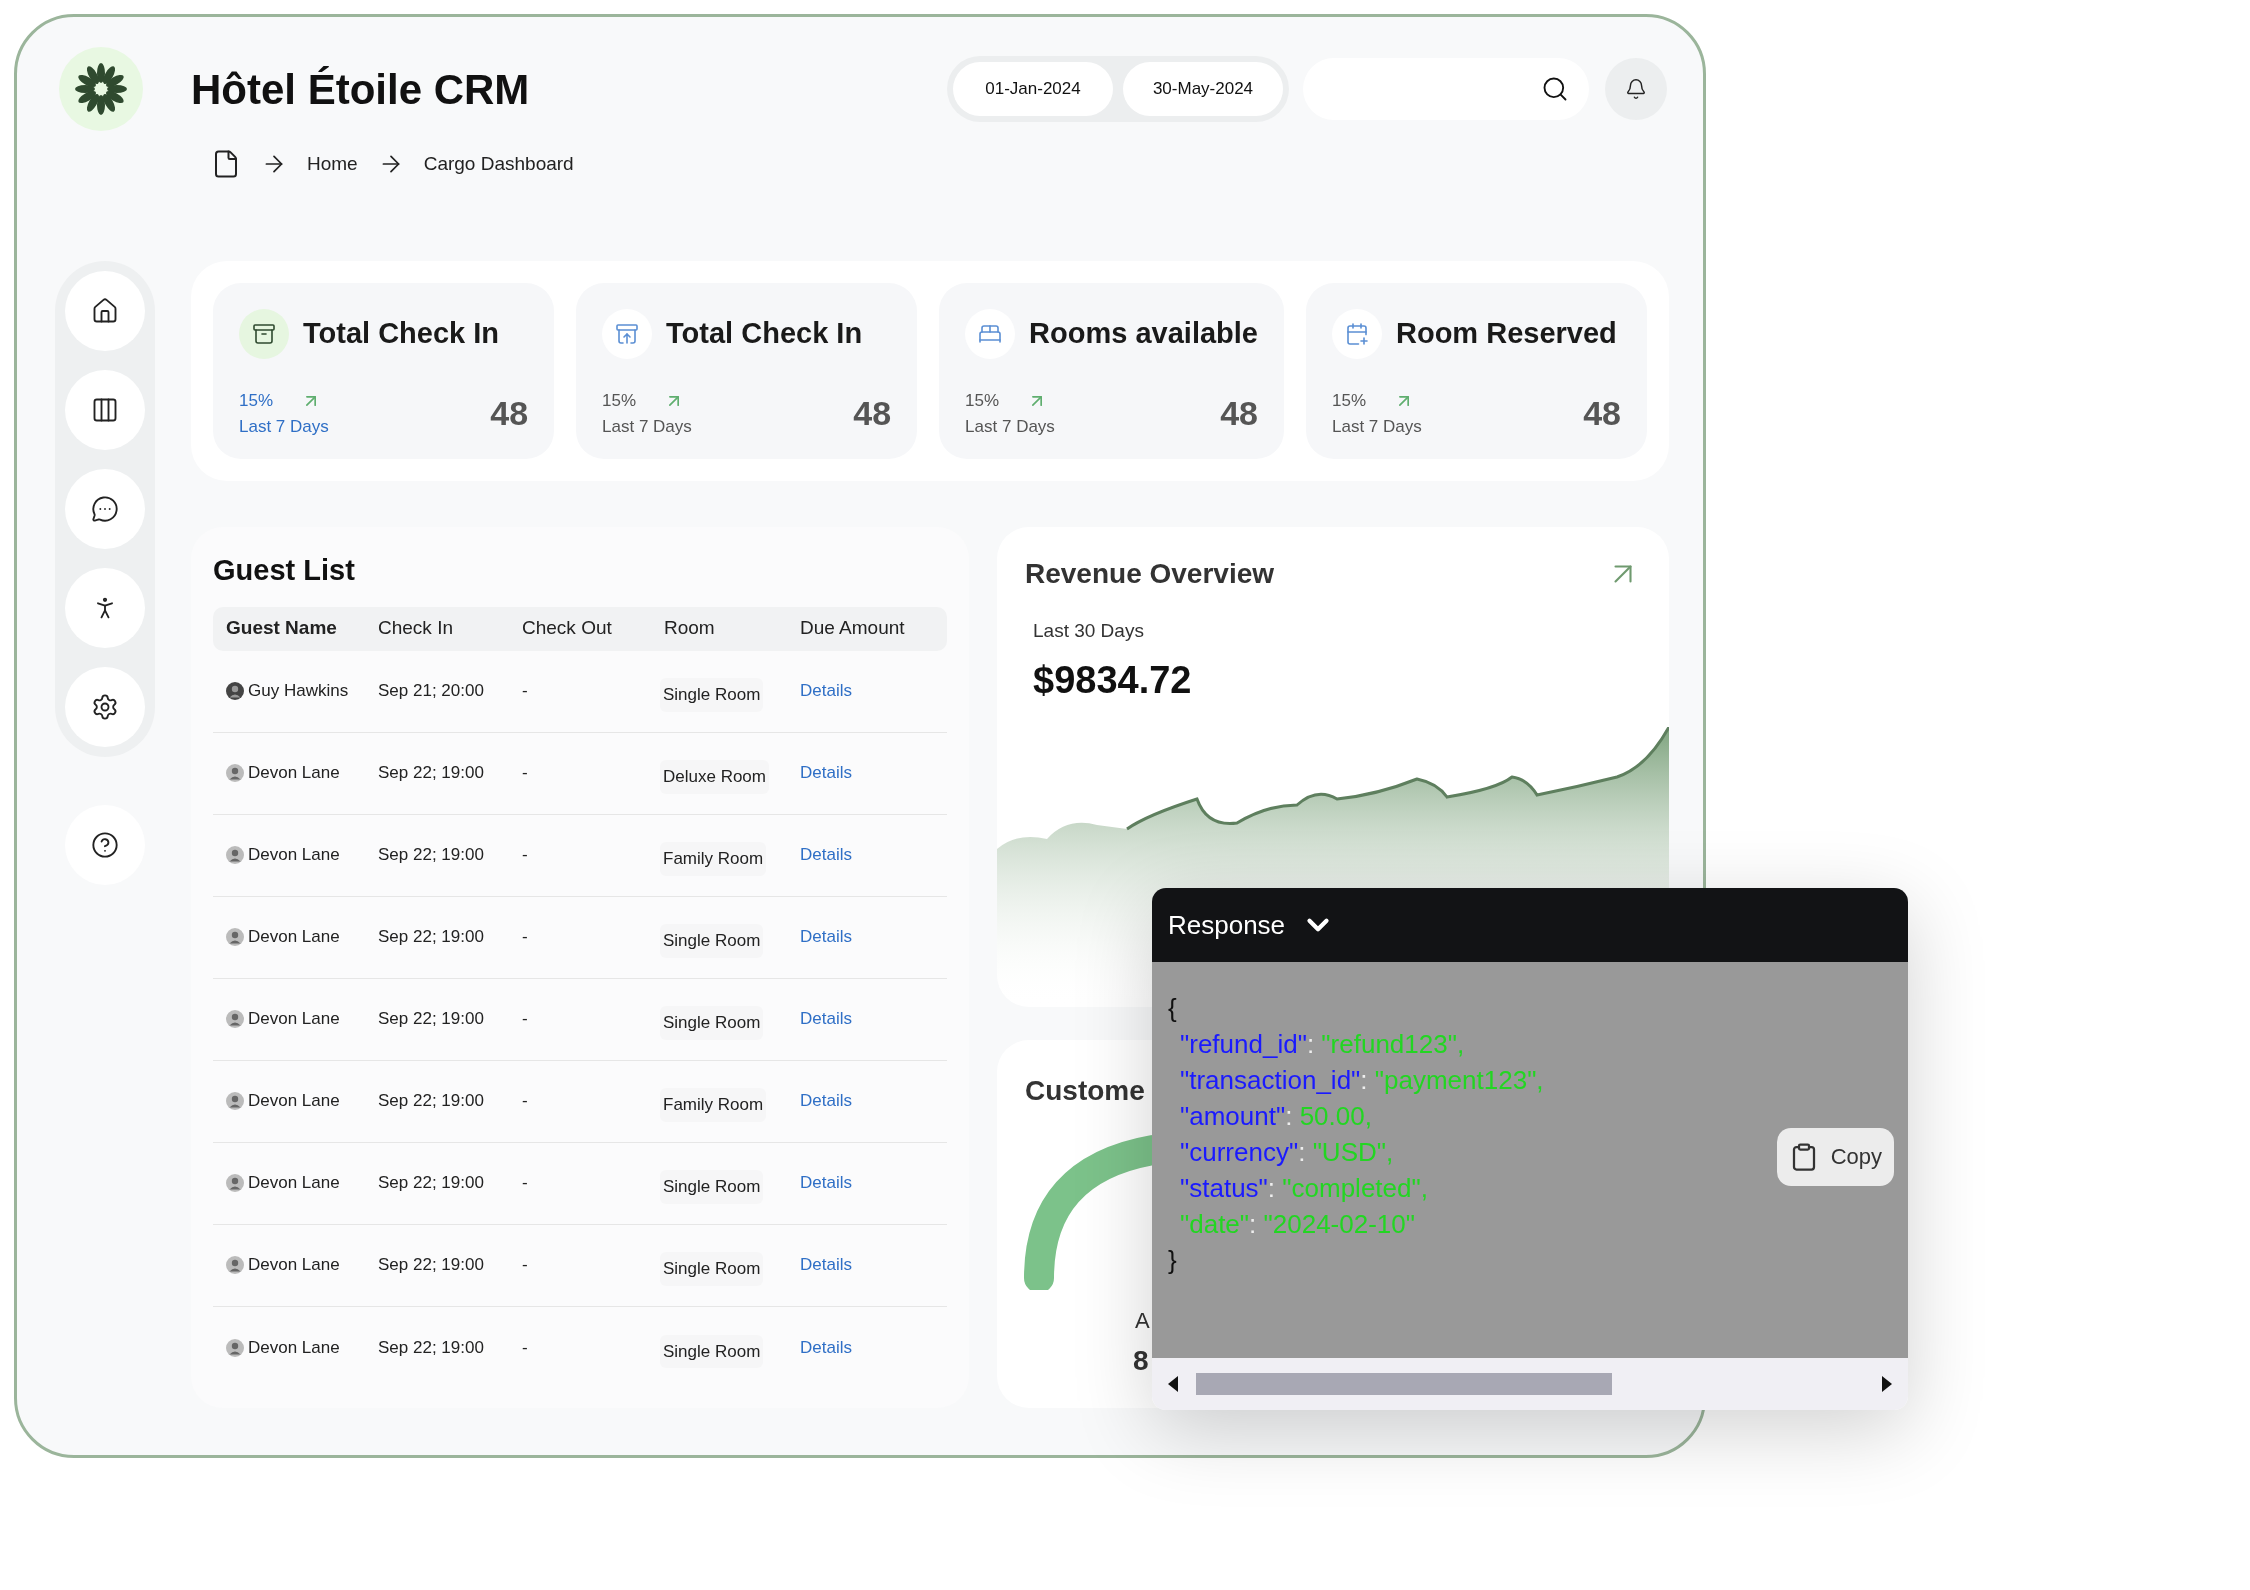 This screenshot has height=1590, width=2250. Describe the element at coordinates (105, 509) in the screenshot. I see `chat-icon` at that location.